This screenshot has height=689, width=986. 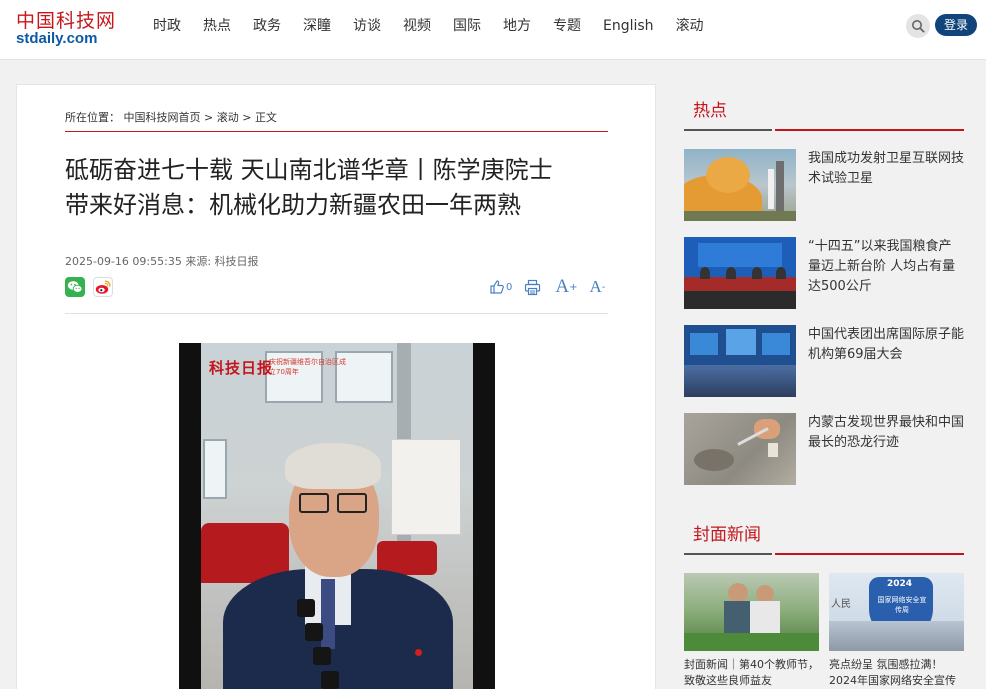 I want to click on like-button: 0, so click(x=500, y=287).